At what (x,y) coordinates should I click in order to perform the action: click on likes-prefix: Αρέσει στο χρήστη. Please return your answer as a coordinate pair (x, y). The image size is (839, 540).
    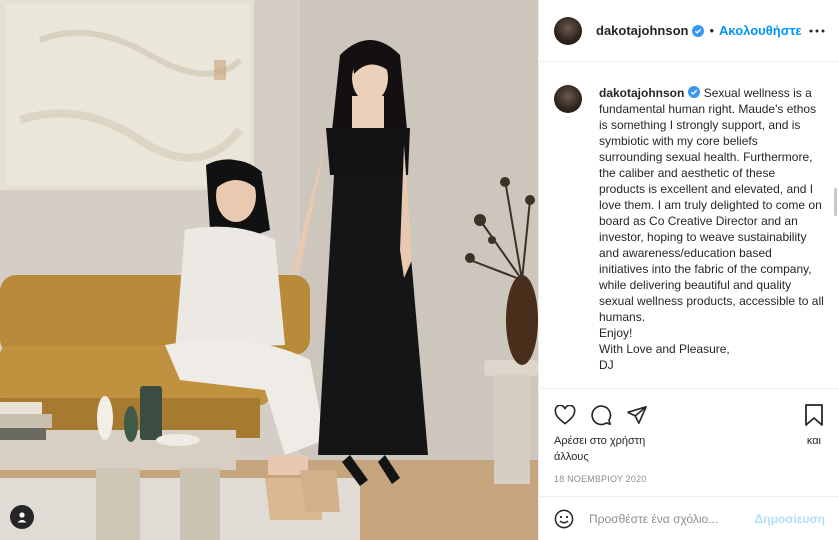
    Looking at the image, I should click on (600, 441).